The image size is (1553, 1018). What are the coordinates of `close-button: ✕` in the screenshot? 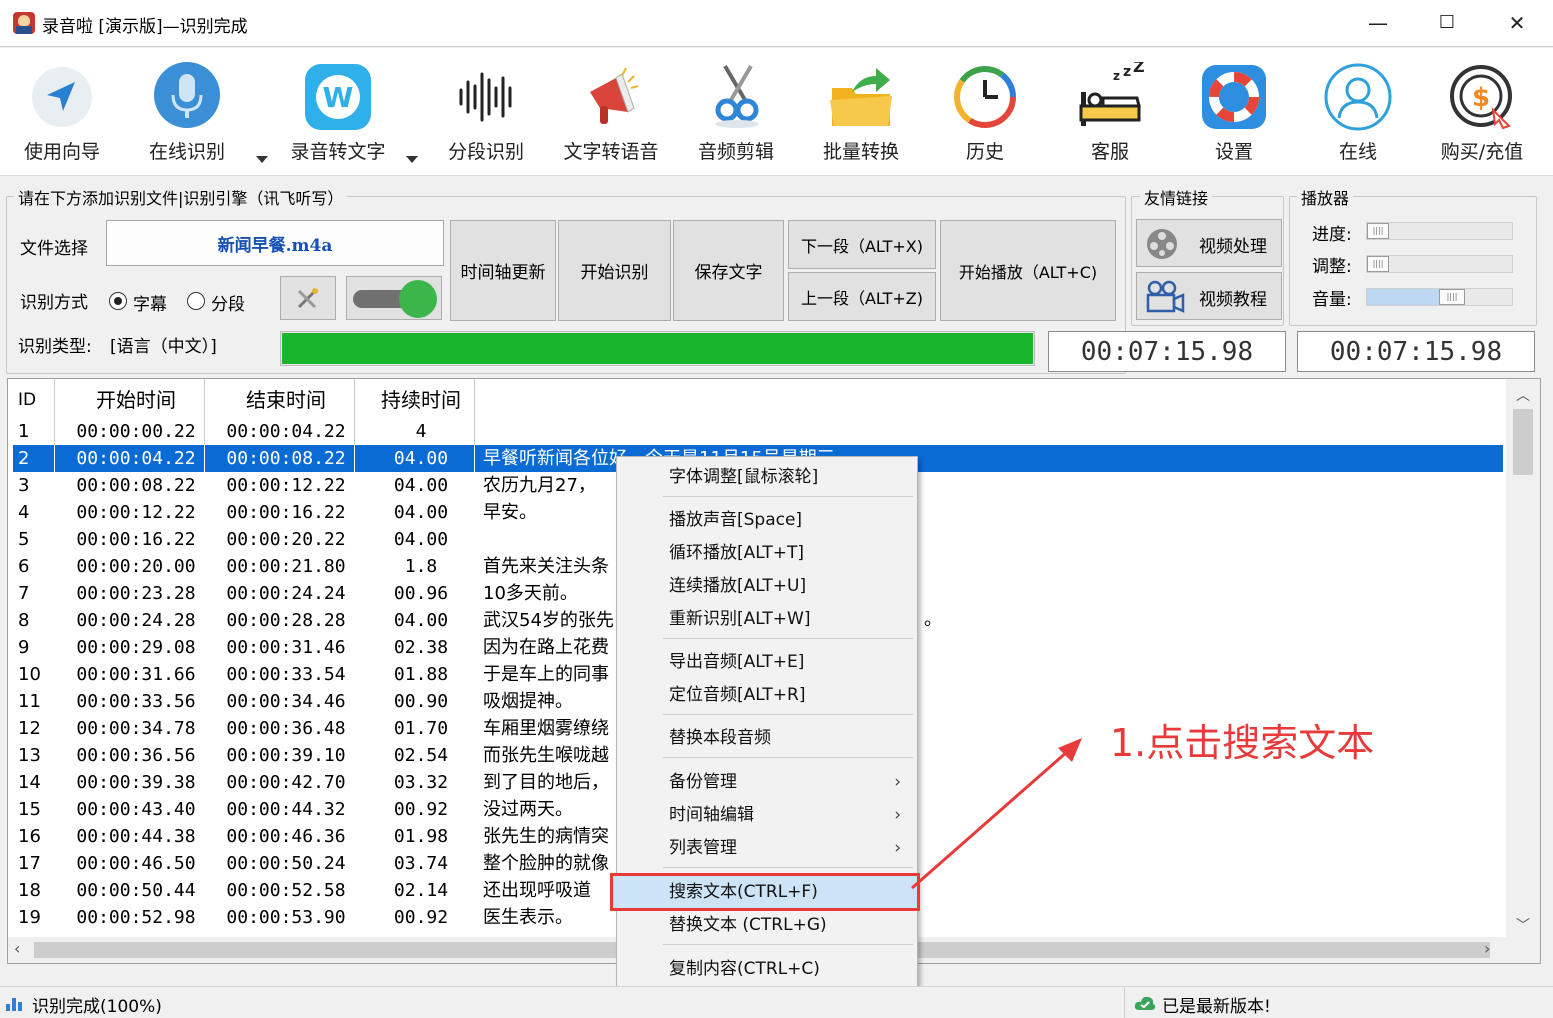 It's located at (1517, 23).